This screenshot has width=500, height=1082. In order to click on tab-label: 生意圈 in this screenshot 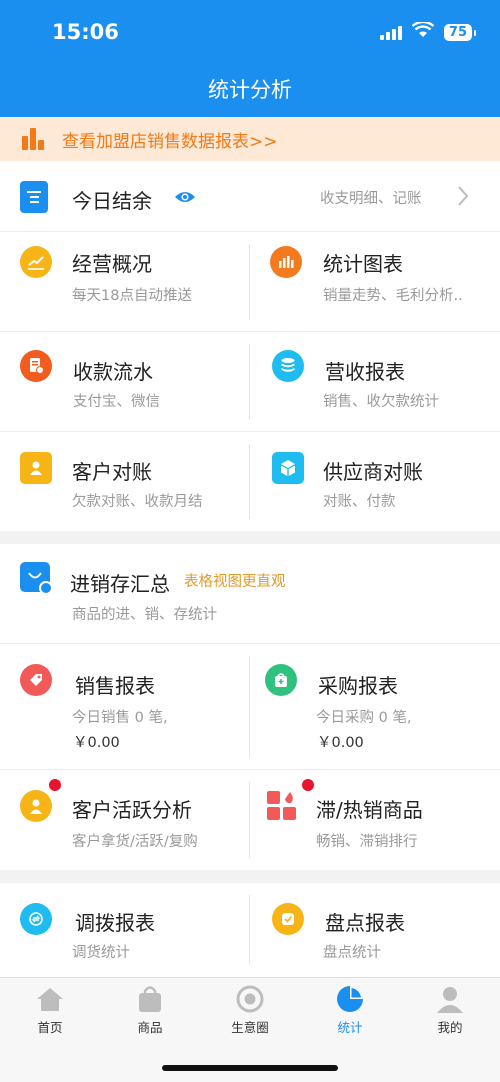, I will do `click(250, 1027)`.